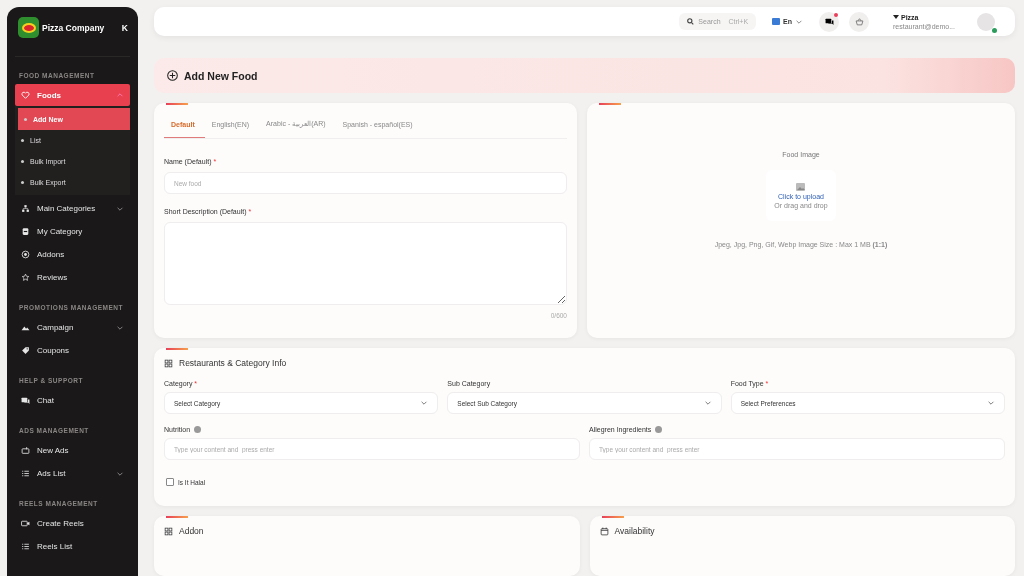  Describe the element at coordinates (72, 95) in the screenshot. I see `sidebar-item: Foods` at that location.